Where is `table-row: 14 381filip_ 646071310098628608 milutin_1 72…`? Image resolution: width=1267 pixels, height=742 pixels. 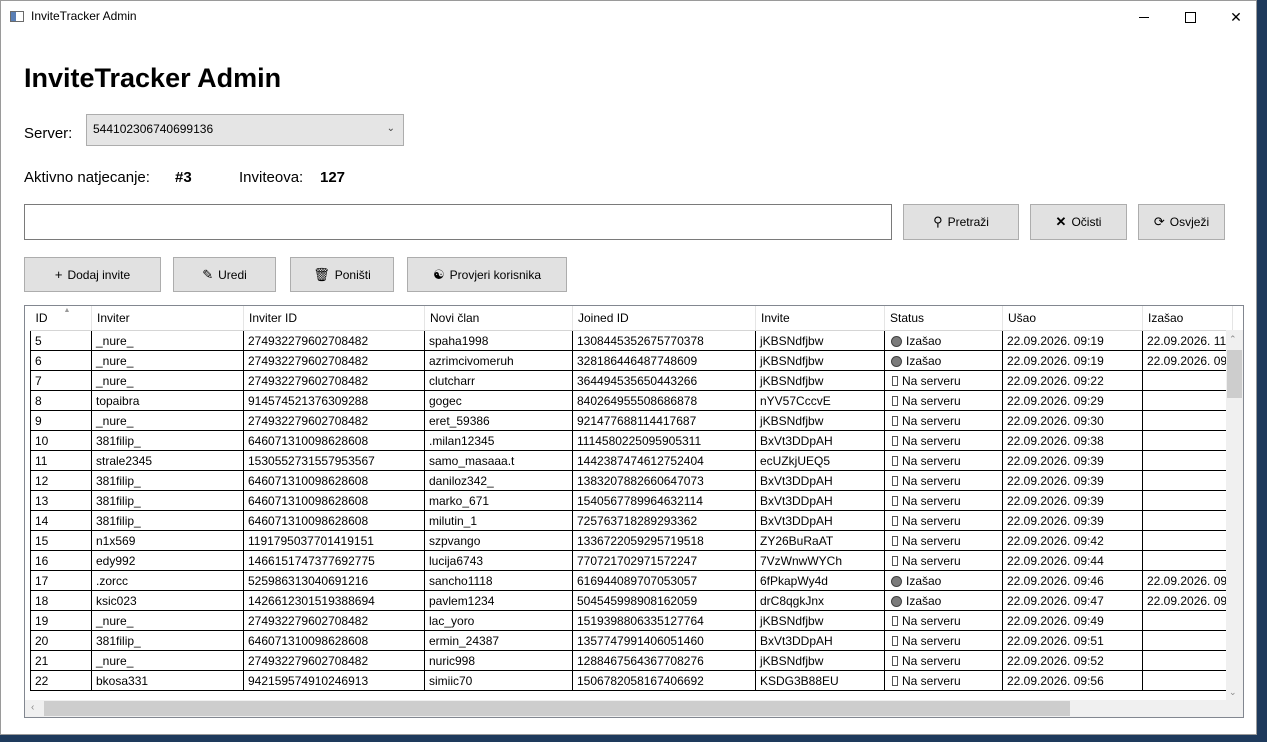
table-row: 14 381filip_ 646071310098628608 milutin_1 72… is located at coordinates (631, 520).